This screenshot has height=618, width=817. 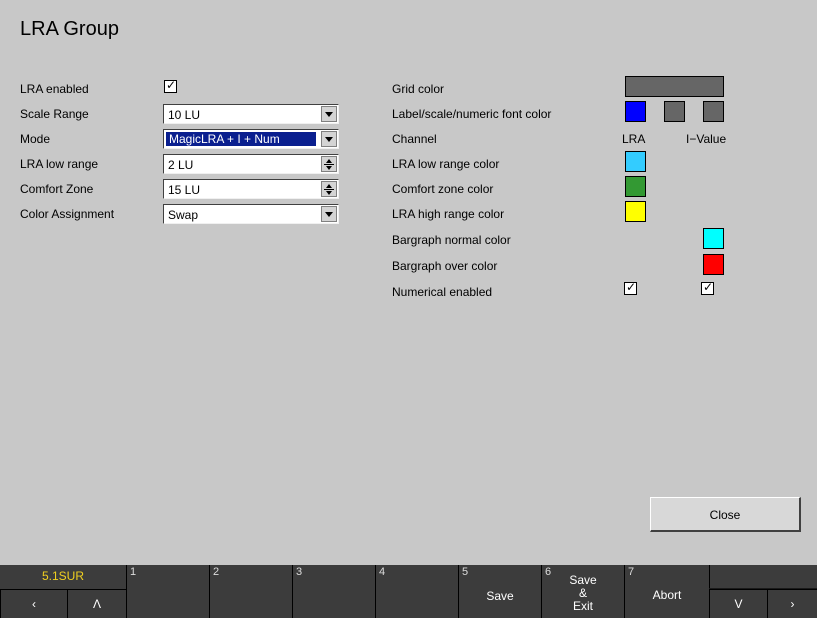 What do you see at coordinates (706, 139) in the screenshot?
I see `channel-ivalue-header: I−Value` at bounding box center [706, 139].